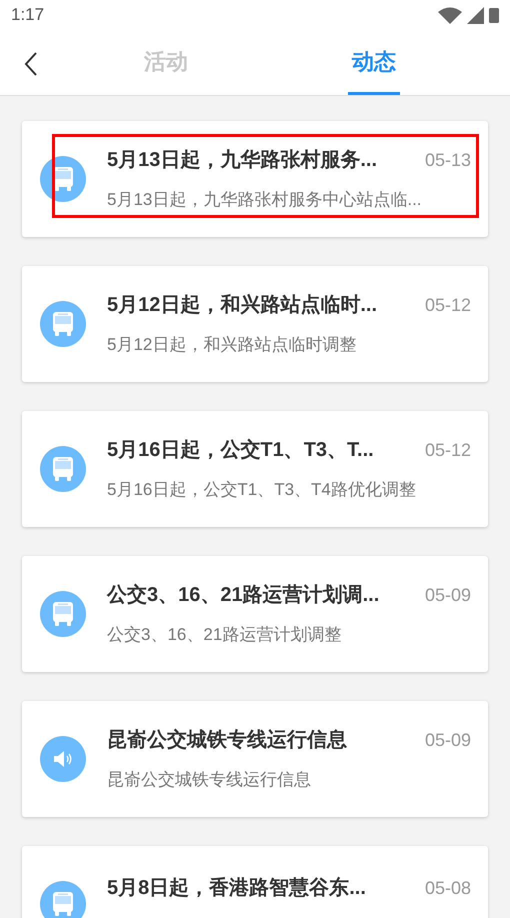  What do you see at coordinates (255, 614) in the screenshot?
I see `notice-card: 公交3、16、21路运营计划调... 05-09 公交3、16、21路运营计划调整` at bounding box center [255, 614].